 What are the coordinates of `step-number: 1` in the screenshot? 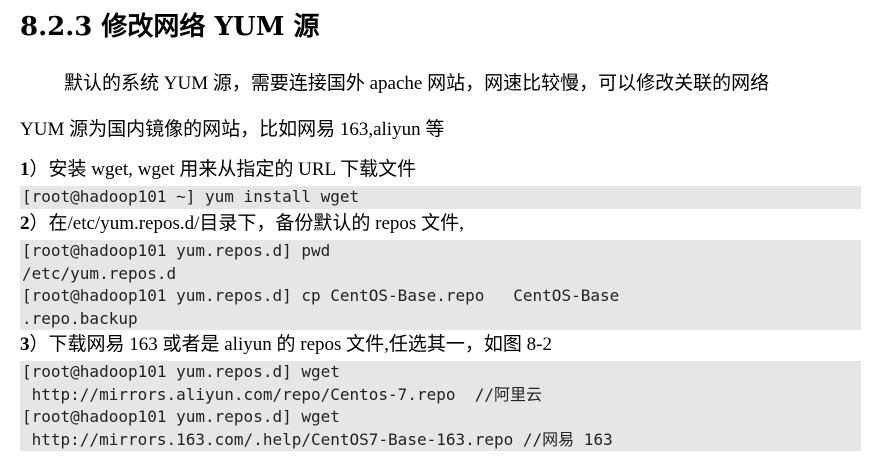 It's located at (25, 169).